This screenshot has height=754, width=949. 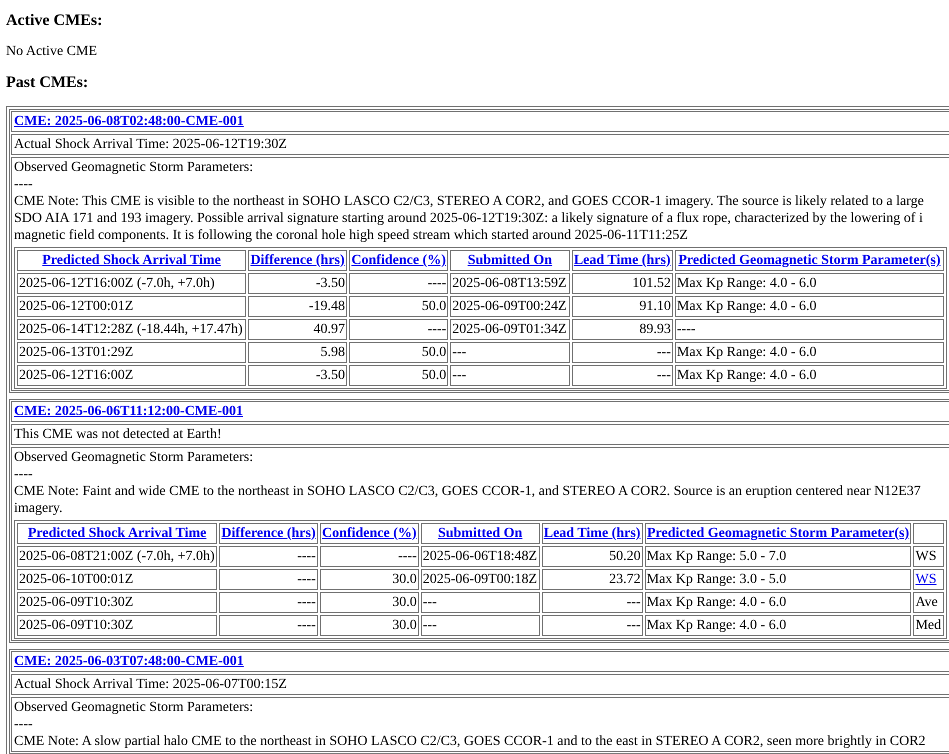 What do you see at coordinates (131, 375) in the screenshot?
I see `table-cell: 2025-06-12T16:00Z` at bounding box center [131, 375].